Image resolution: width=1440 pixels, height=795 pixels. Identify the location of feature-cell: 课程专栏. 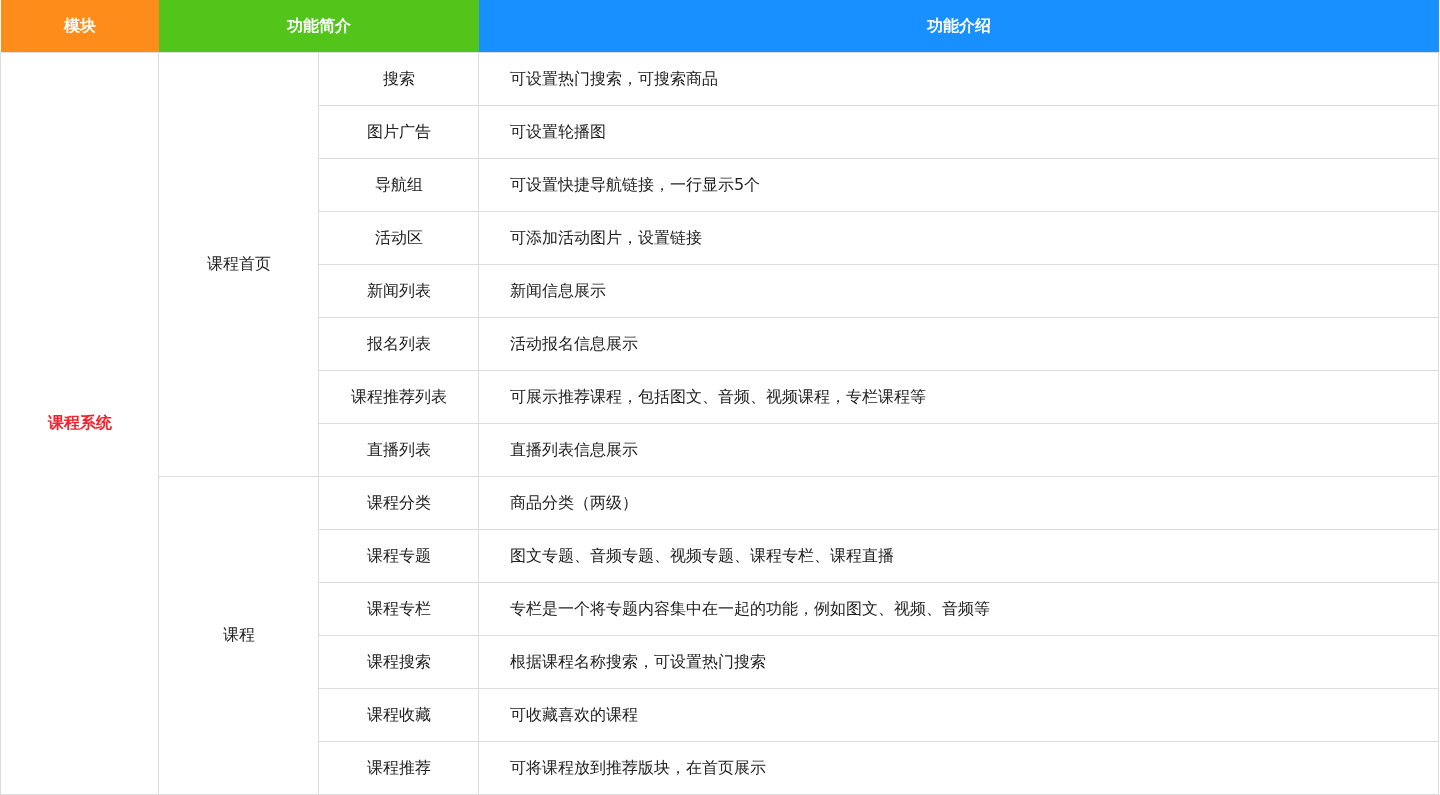
(398, 609).